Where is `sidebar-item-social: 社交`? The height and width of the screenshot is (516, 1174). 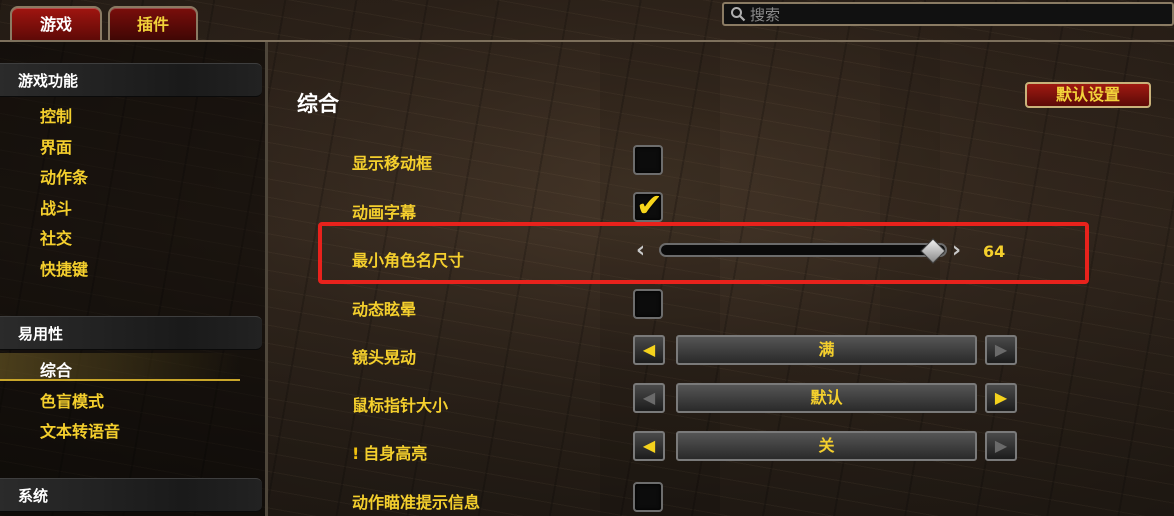 sidebar-item-social: 社交 is located at coordinates (56, 237).